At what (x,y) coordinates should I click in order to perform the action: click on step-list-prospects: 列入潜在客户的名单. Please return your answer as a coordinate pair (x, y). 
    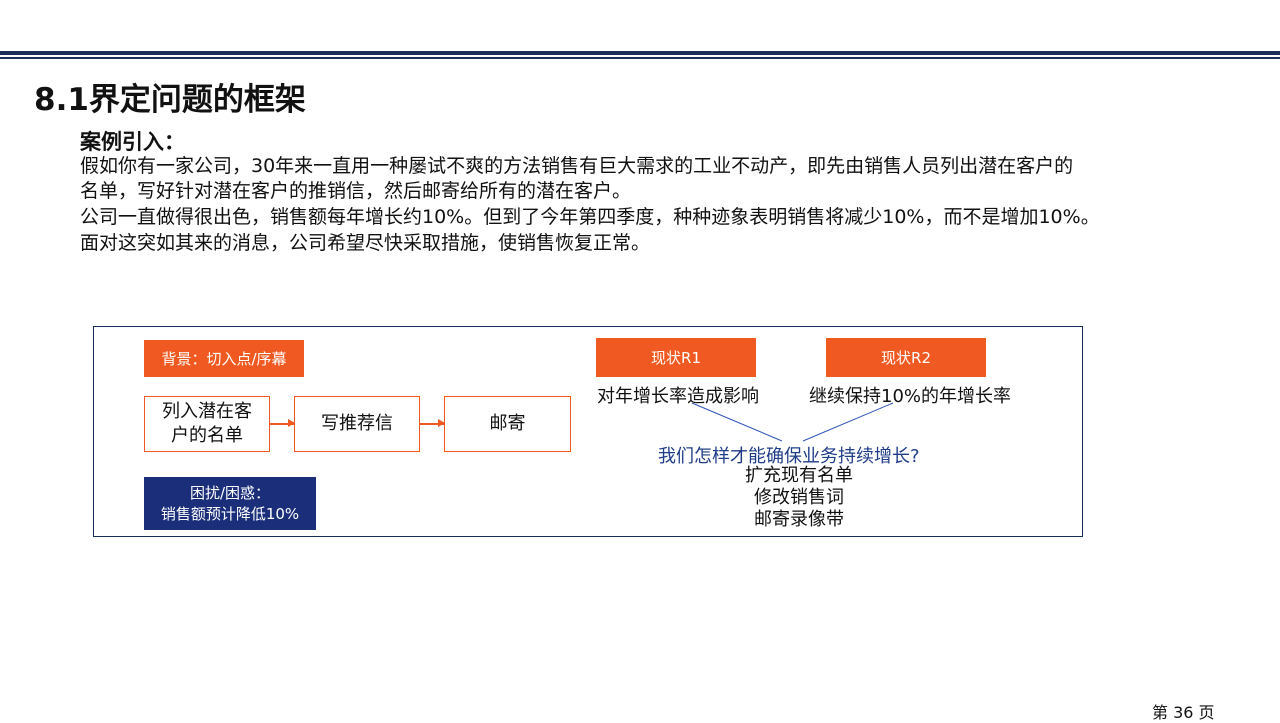
    Looking at the image, I should click on (207, 424).